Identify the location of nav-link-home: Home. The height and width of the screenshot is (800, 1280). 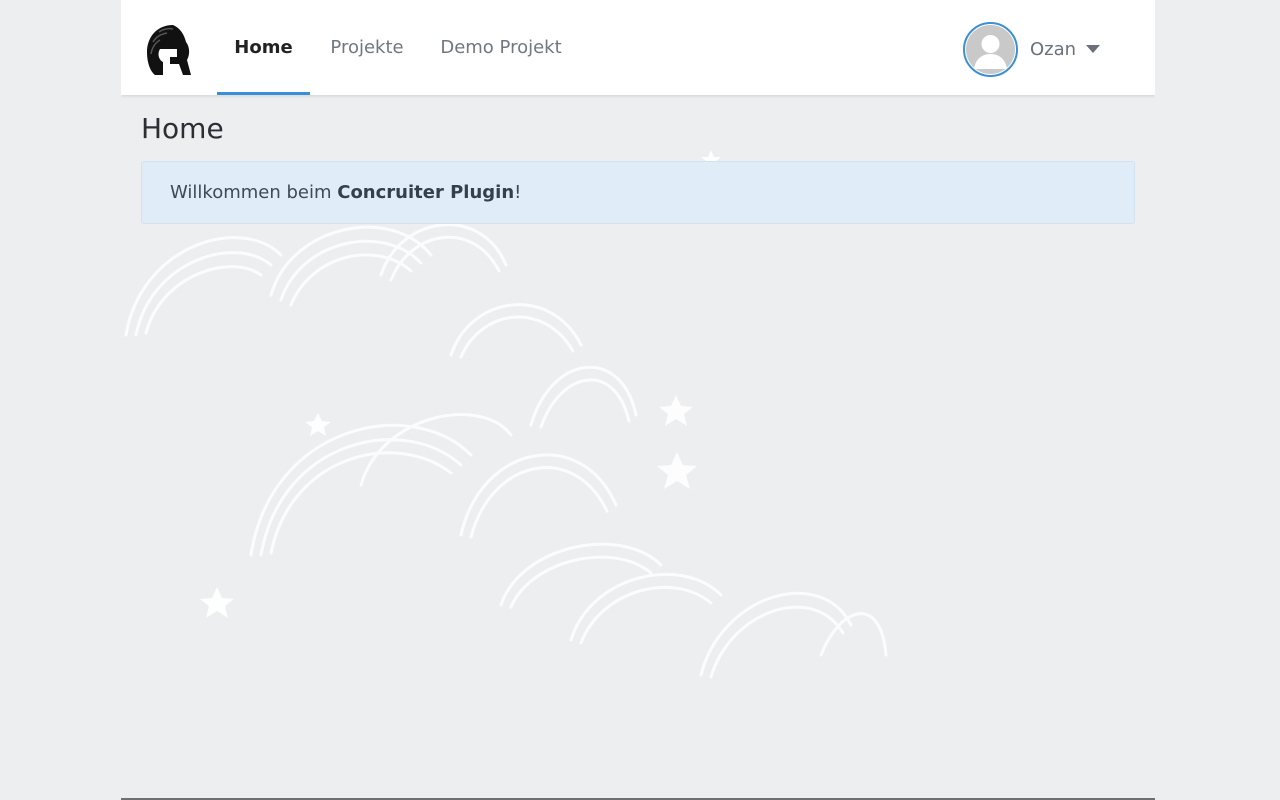
(263, 47).